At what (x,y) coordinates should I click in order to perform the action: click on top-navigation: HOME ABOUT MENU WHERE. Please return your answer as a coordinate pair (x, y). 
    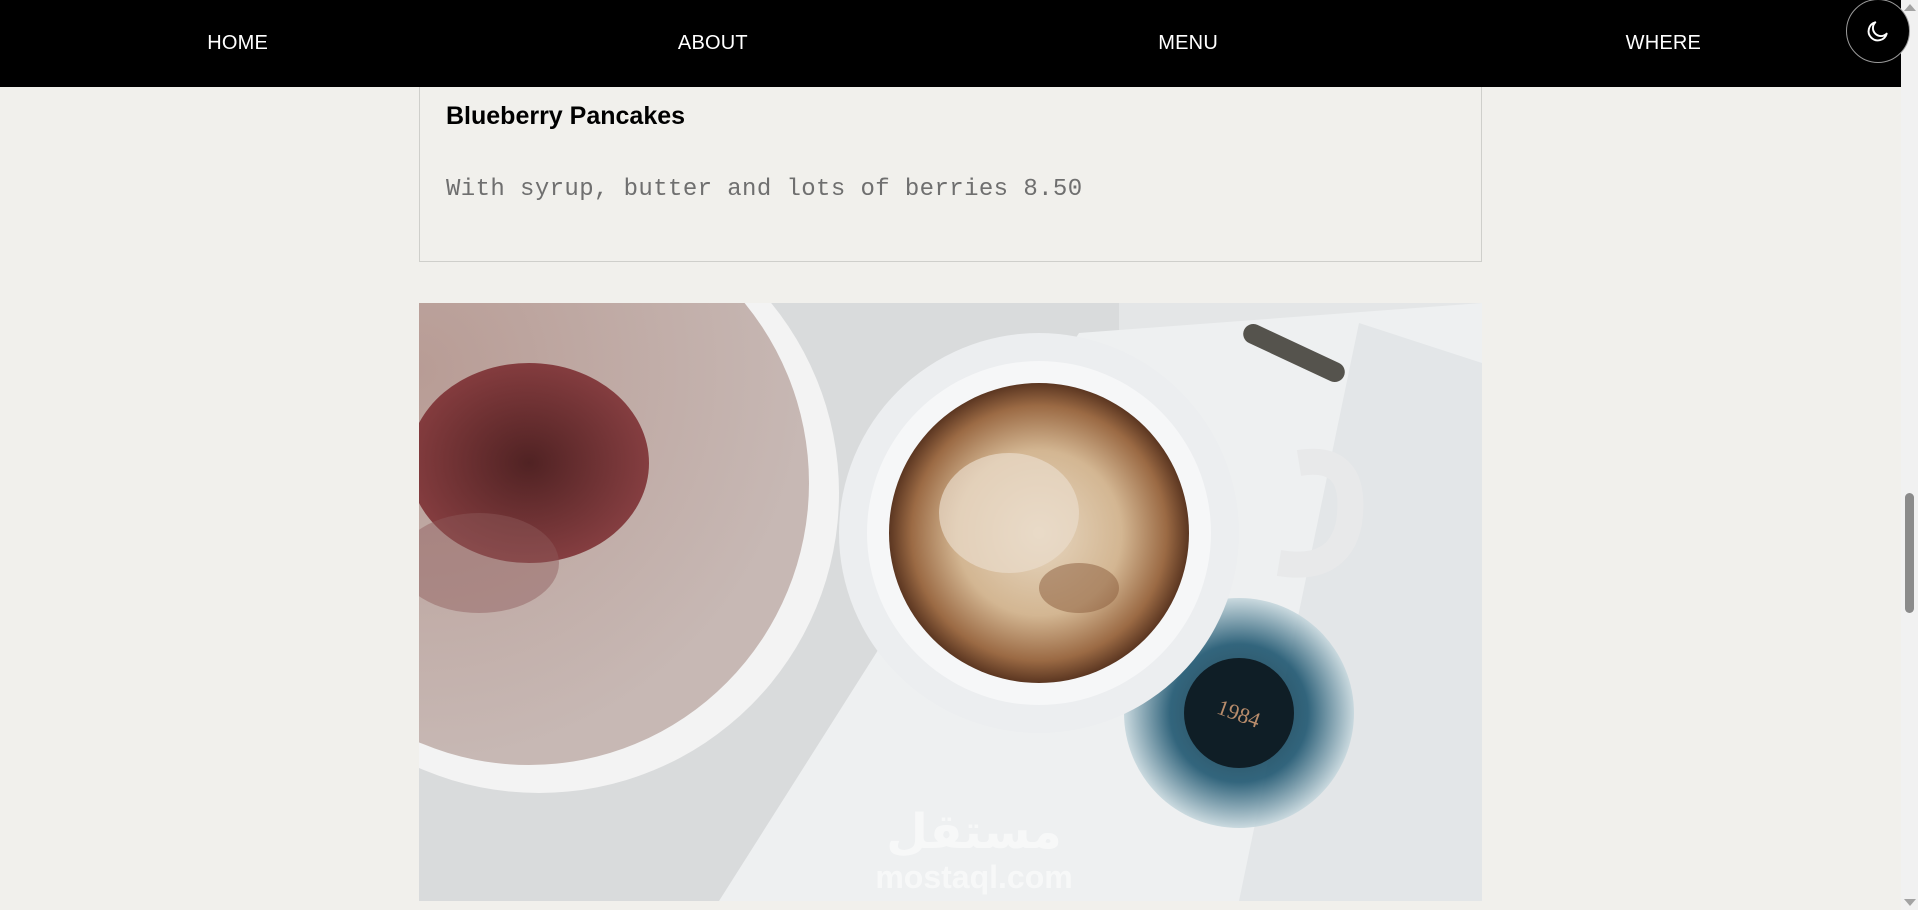
    Looking at the image, I should click on (955, 43).